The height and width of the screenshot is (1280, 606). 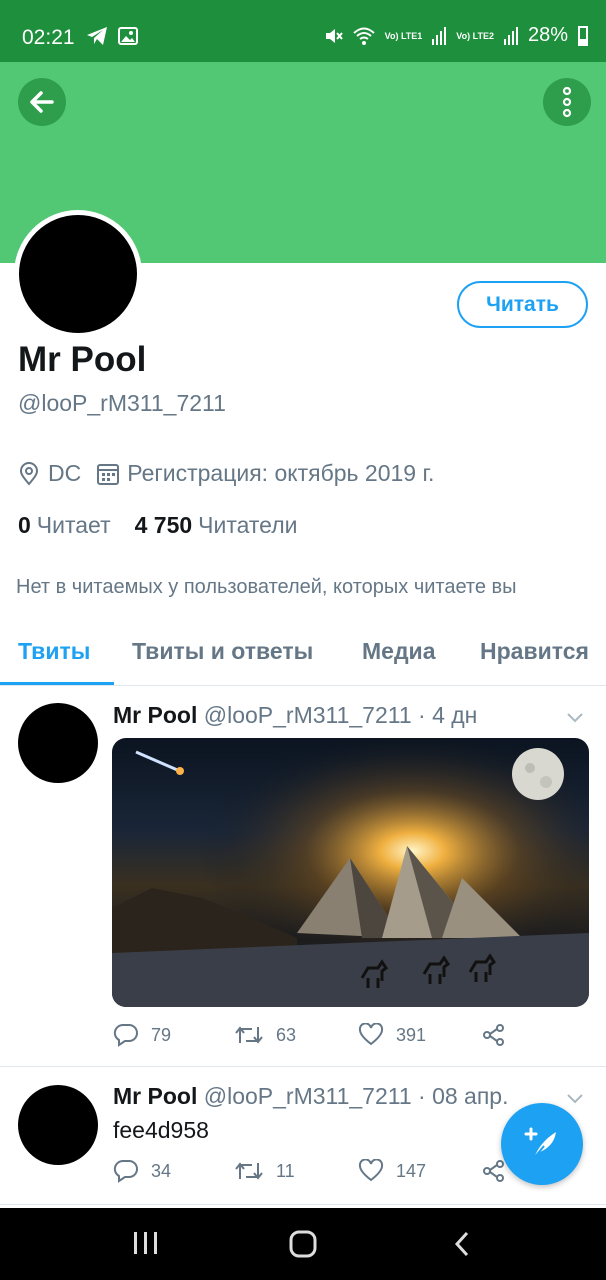 I want to click on compose-tweet-button, so click(x=542, y=1144).